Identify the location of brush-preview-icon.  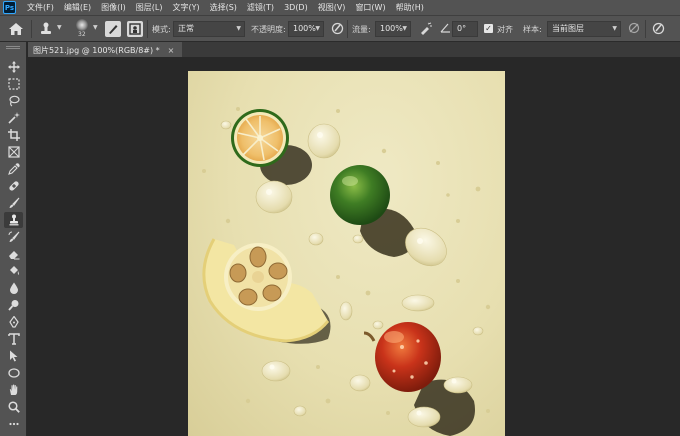
(82, 25).